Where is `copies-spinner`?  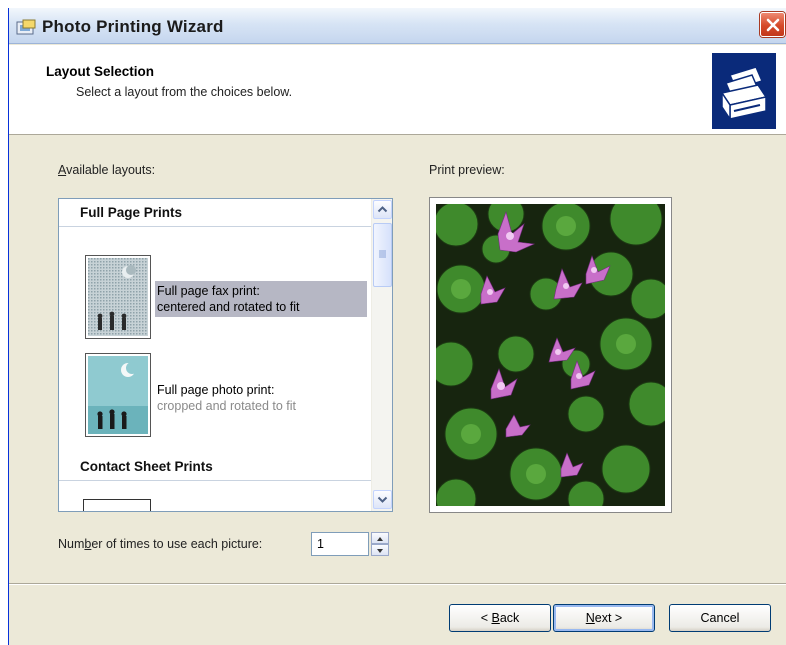 copies-spinner is located at coordinates (380, 544).